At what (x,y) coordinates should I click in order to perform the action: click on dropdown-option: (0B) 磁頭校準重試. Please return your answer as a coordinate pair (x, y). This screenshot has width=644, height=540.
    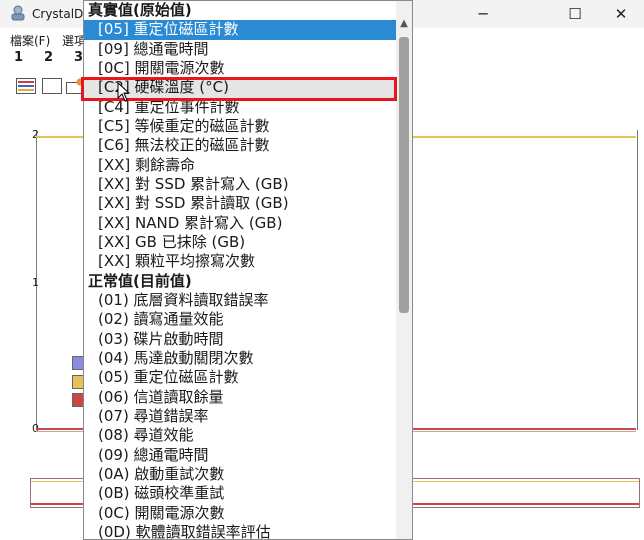
    Looking at the image, I should click on (240, 493).